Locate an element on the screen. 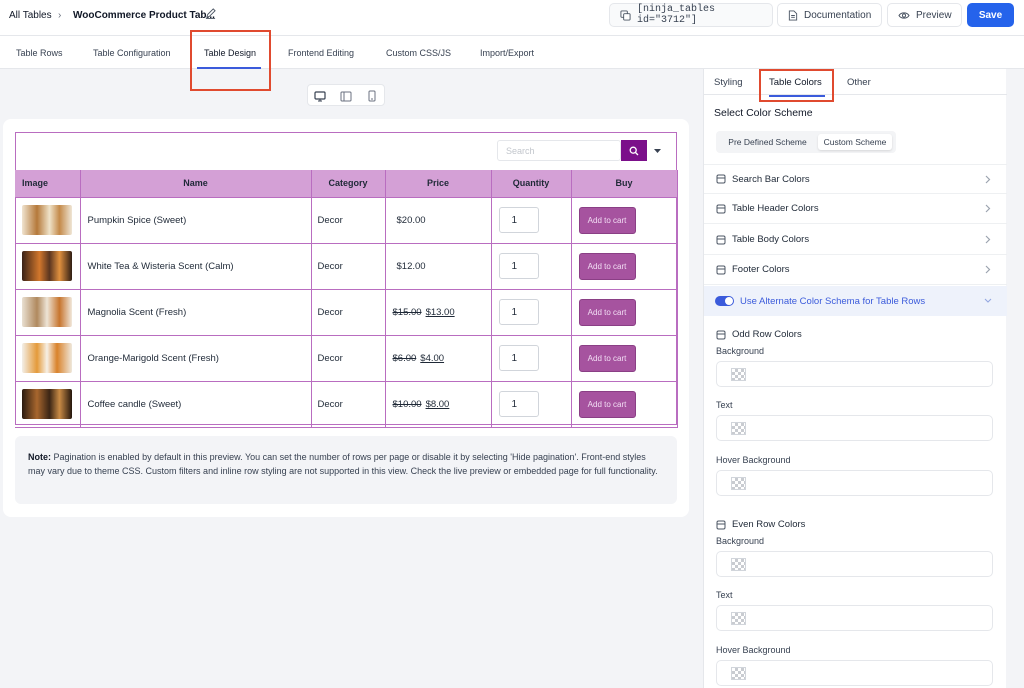  color-scheme-title: Select Color Scheme is located at coordinates (763, 113).